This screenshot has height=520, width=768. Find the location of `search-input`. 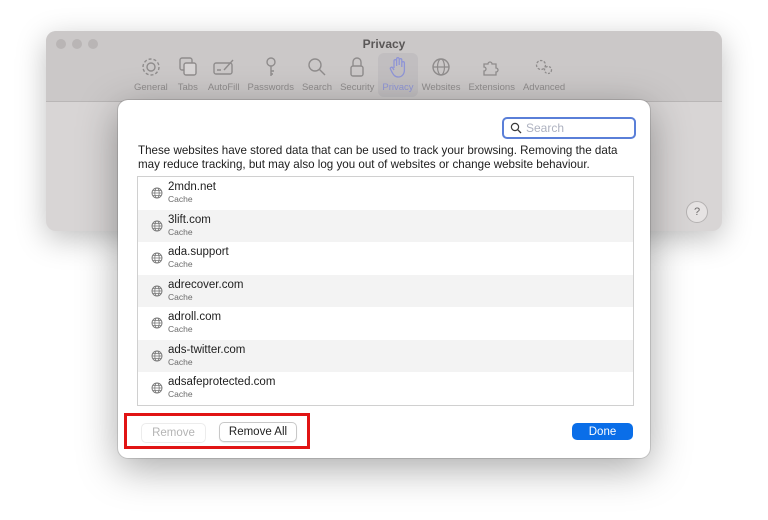

search-input is located at coordinates (576, 128).